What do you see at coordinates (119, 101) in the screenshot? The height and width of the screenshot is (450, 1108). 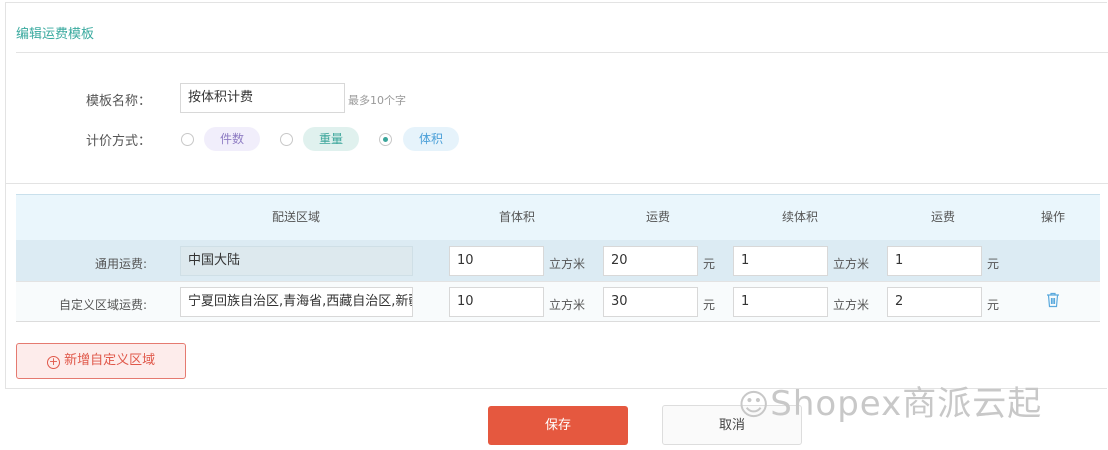 I see `template-name-label: 模板名称：` at bounding box center [119, 101].